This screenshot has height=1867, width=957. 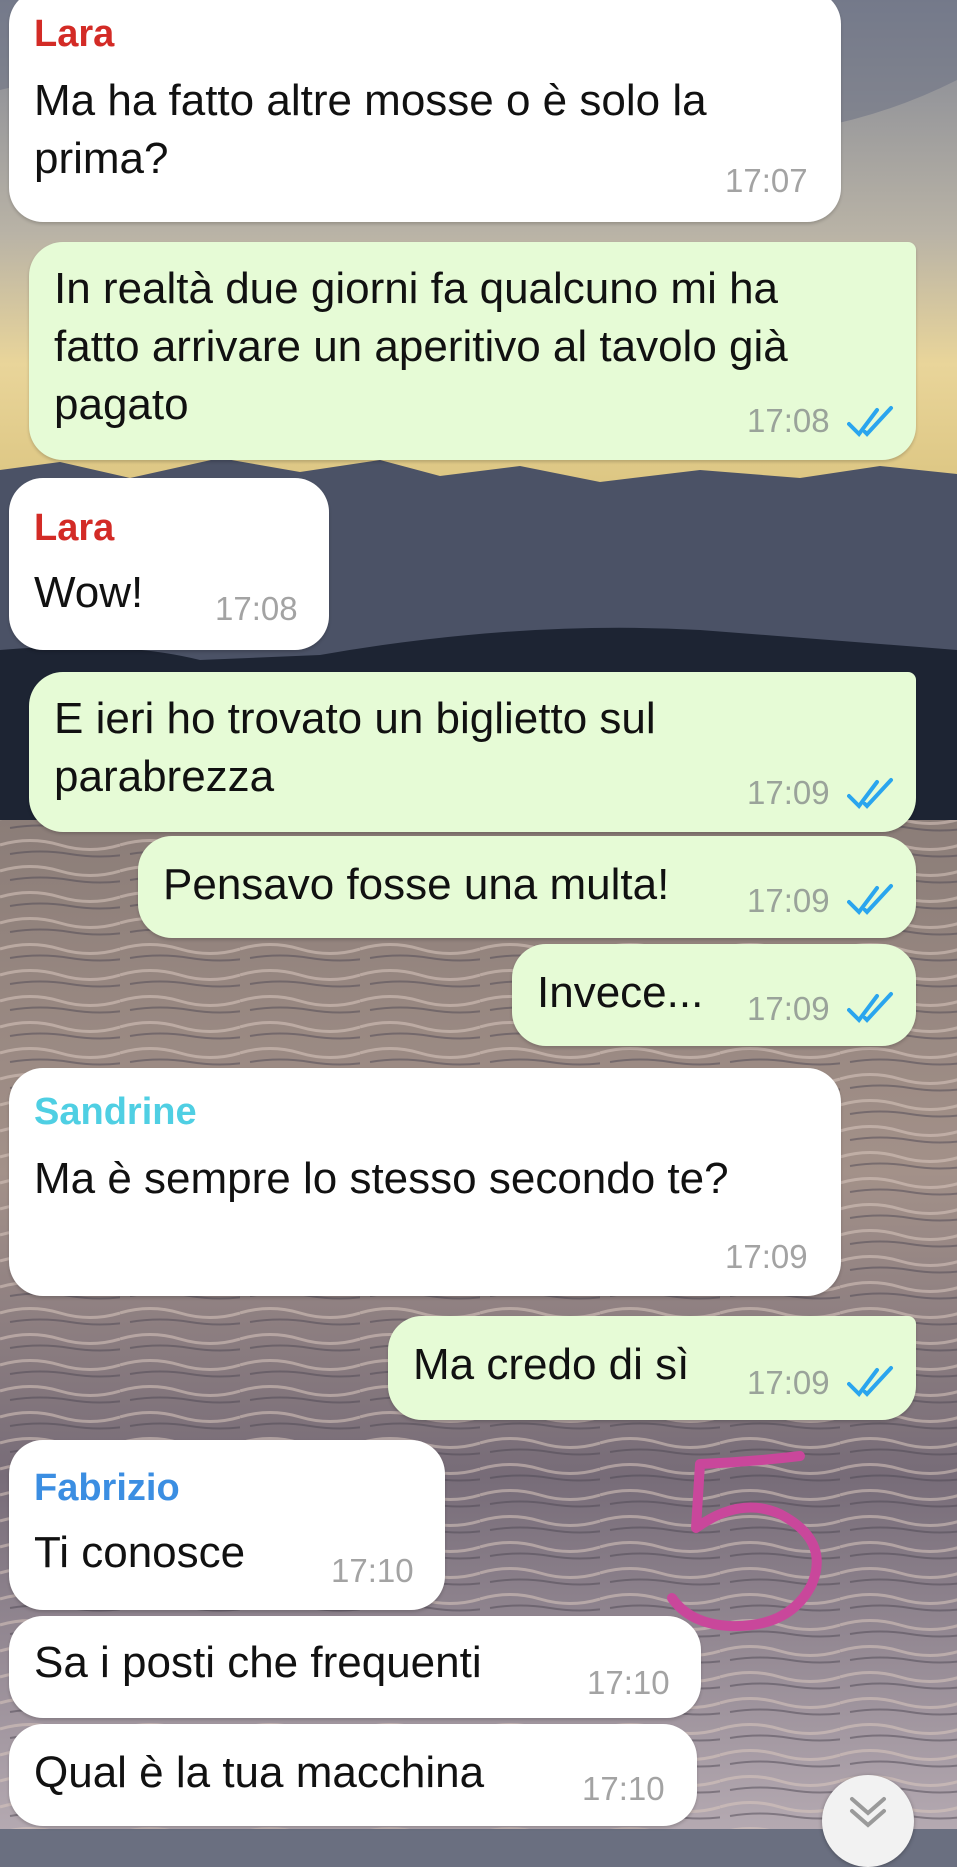 I want to click on message-bubble-incoming: Qual è la tua macchina 17:10, so click(x=353, y=1775).